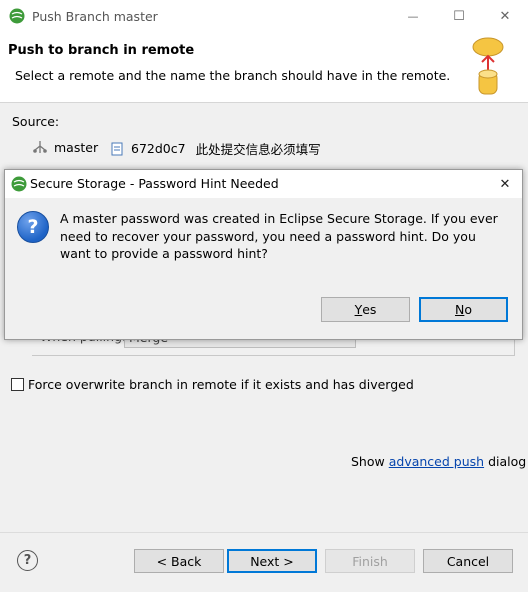  Describe the element at coordinates (369, 309) in the screenshot. I see `yes-label-rest: es` at that location.